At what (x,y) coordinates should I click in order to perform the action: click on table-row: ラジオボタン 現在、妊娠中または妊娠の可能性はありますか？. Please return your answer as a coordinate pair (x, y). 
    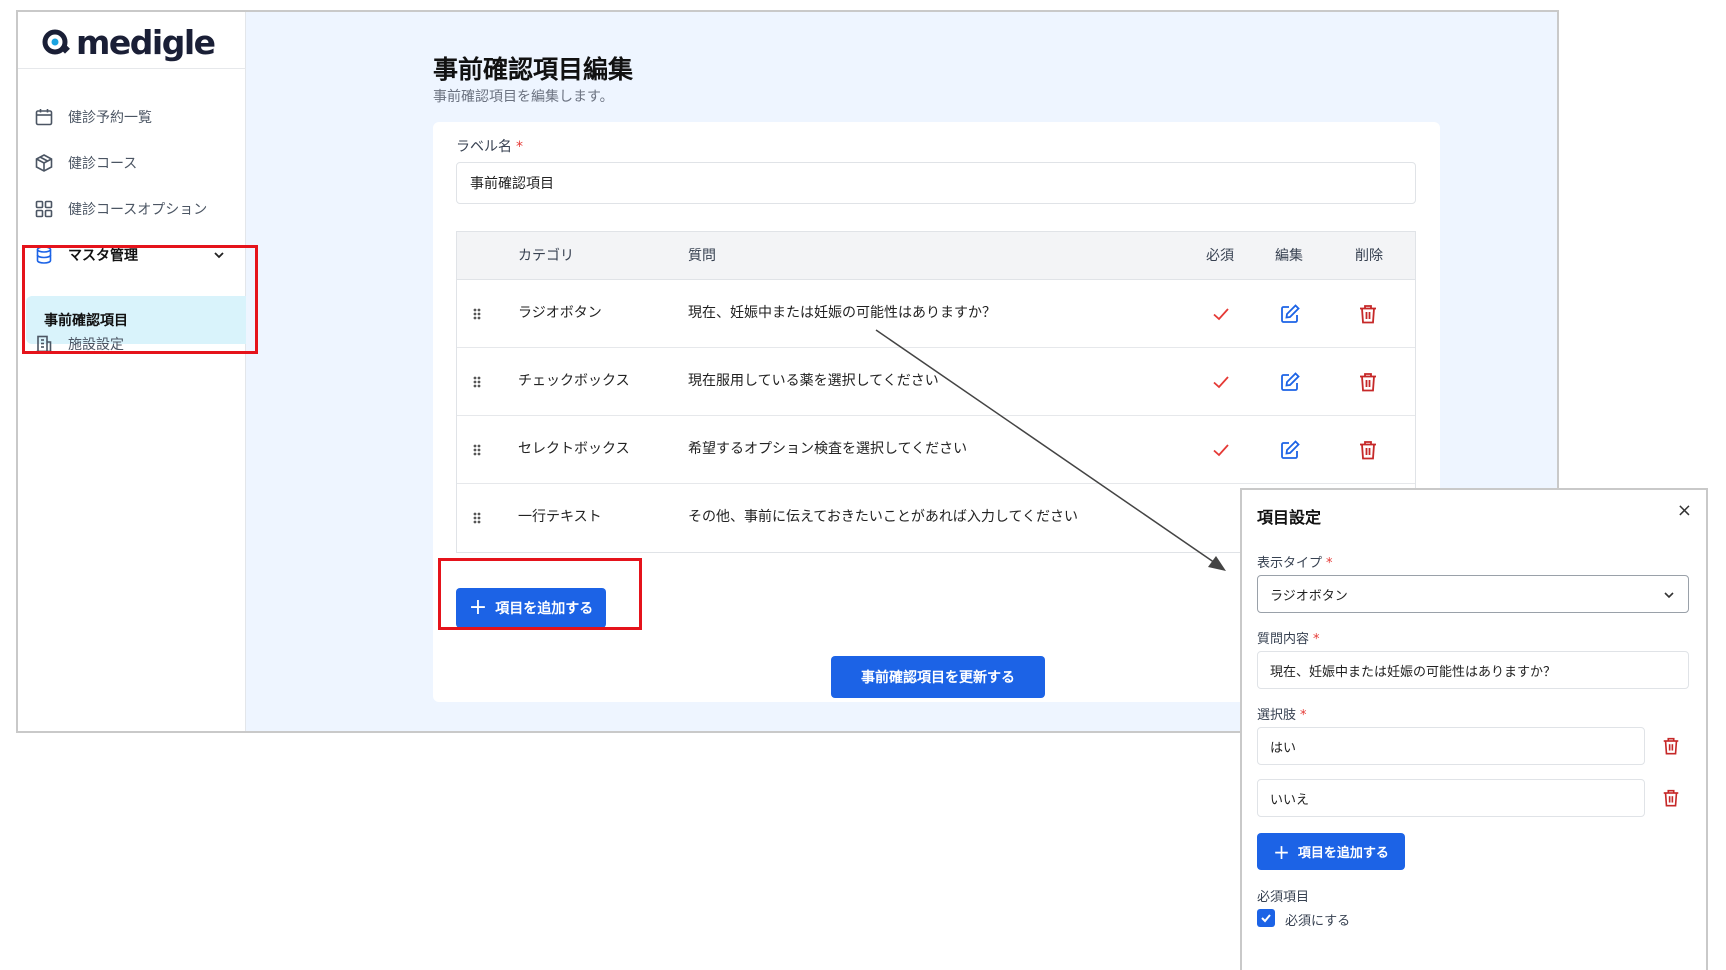
    Looking at the image, I should click on (936, 314).